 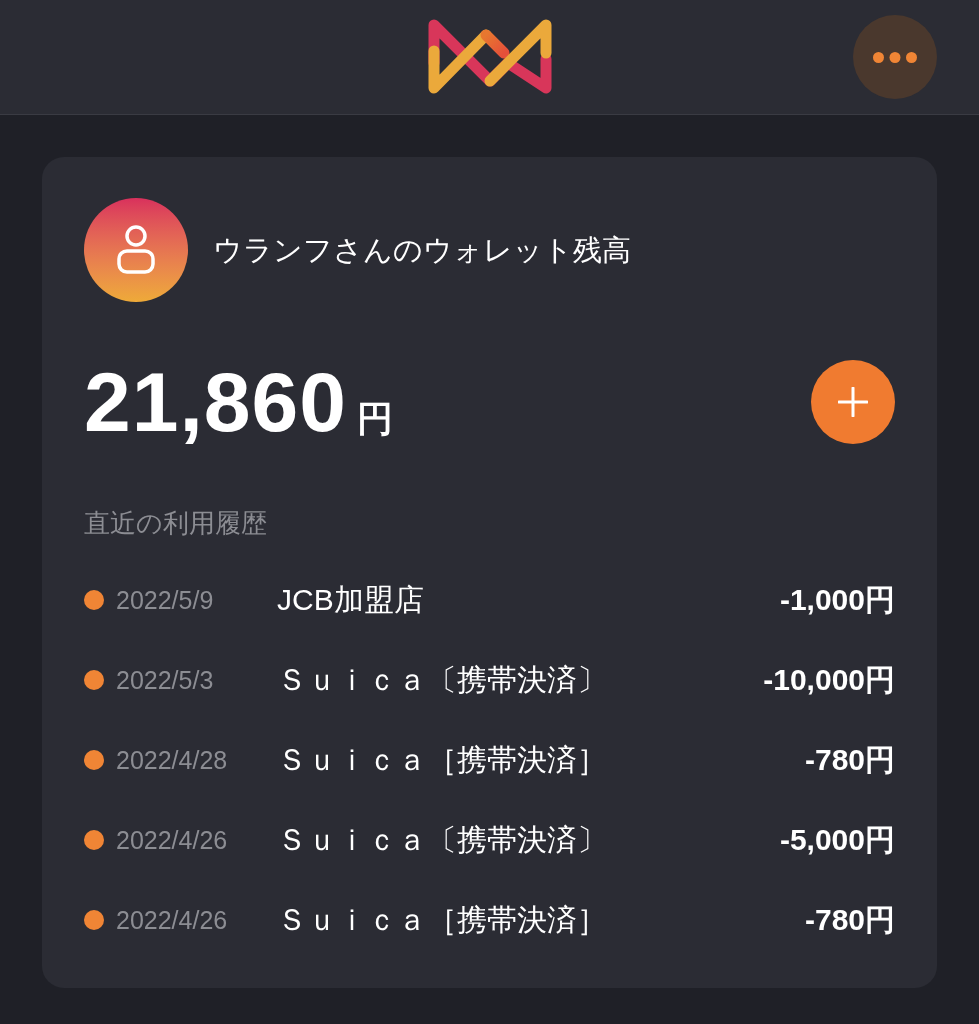 I want to click on history-heading: 直近の利用履歴, so click(x=176, y=523).